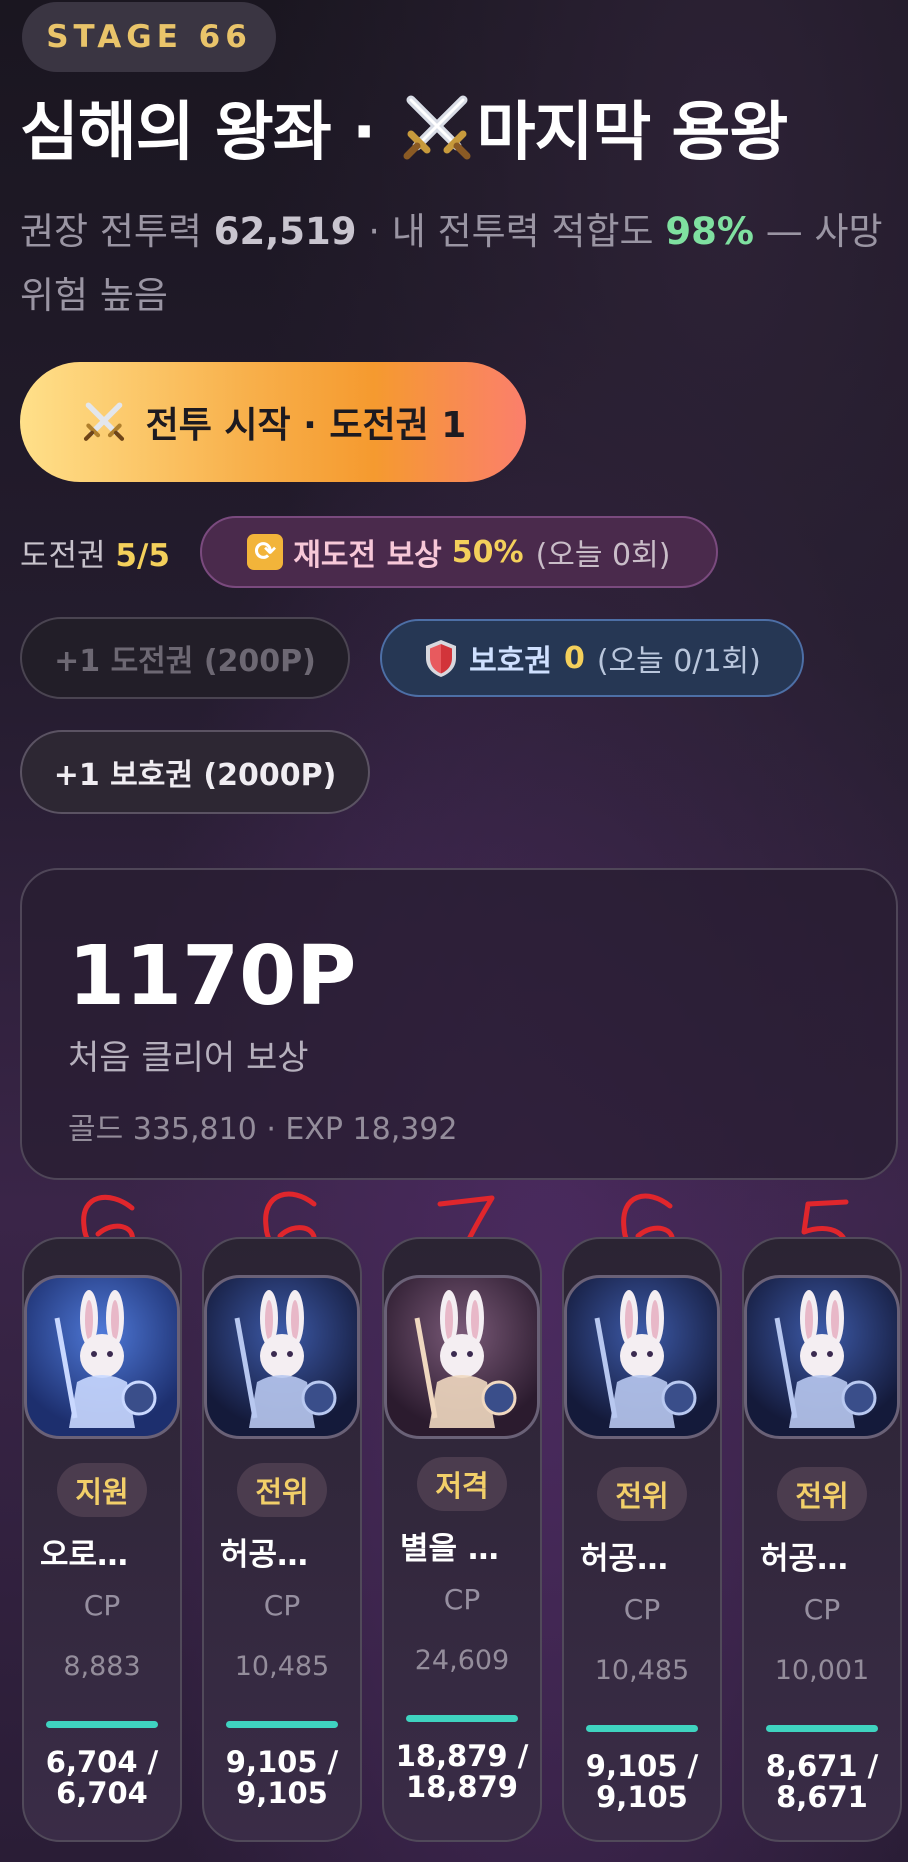 Image resolution: width=908 pixels, height=1862 pixels. I want to click on hero-cp-value: 8,883, so click(102, 1666).